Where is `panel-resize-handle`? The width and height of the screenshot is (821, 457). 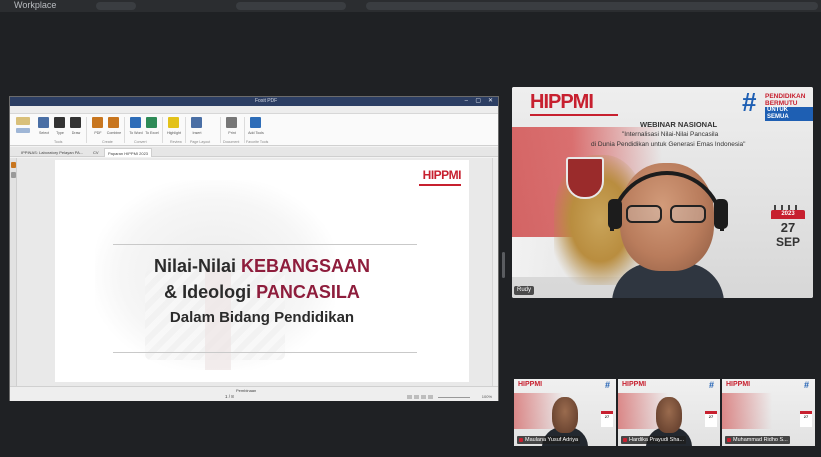 panel-resize-handle is located at coordinates (503, 265).